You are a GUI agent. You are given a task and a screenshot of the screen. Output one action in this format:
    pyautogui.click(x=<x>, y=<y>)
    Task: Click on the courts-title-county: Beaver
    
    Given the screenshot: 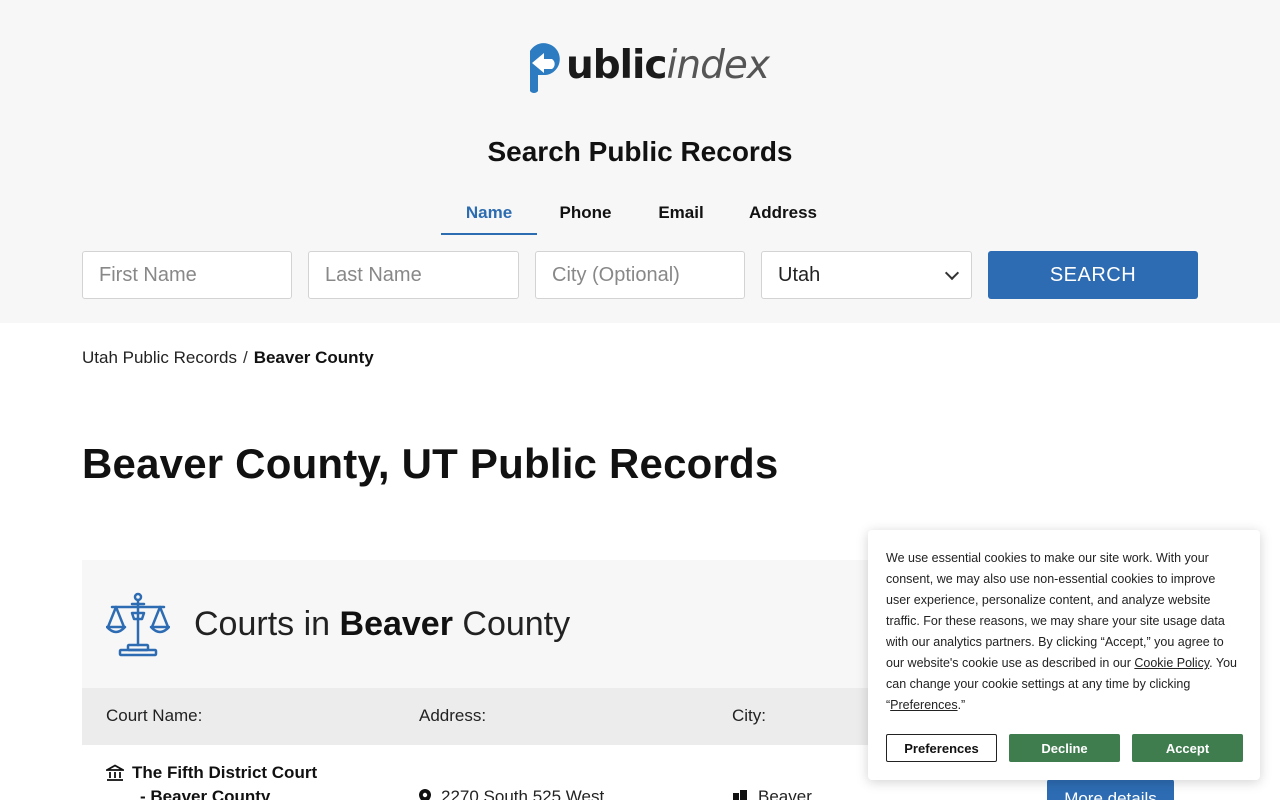 What is the action you would take?
    pyautogui.click(x=396, y=623)
    